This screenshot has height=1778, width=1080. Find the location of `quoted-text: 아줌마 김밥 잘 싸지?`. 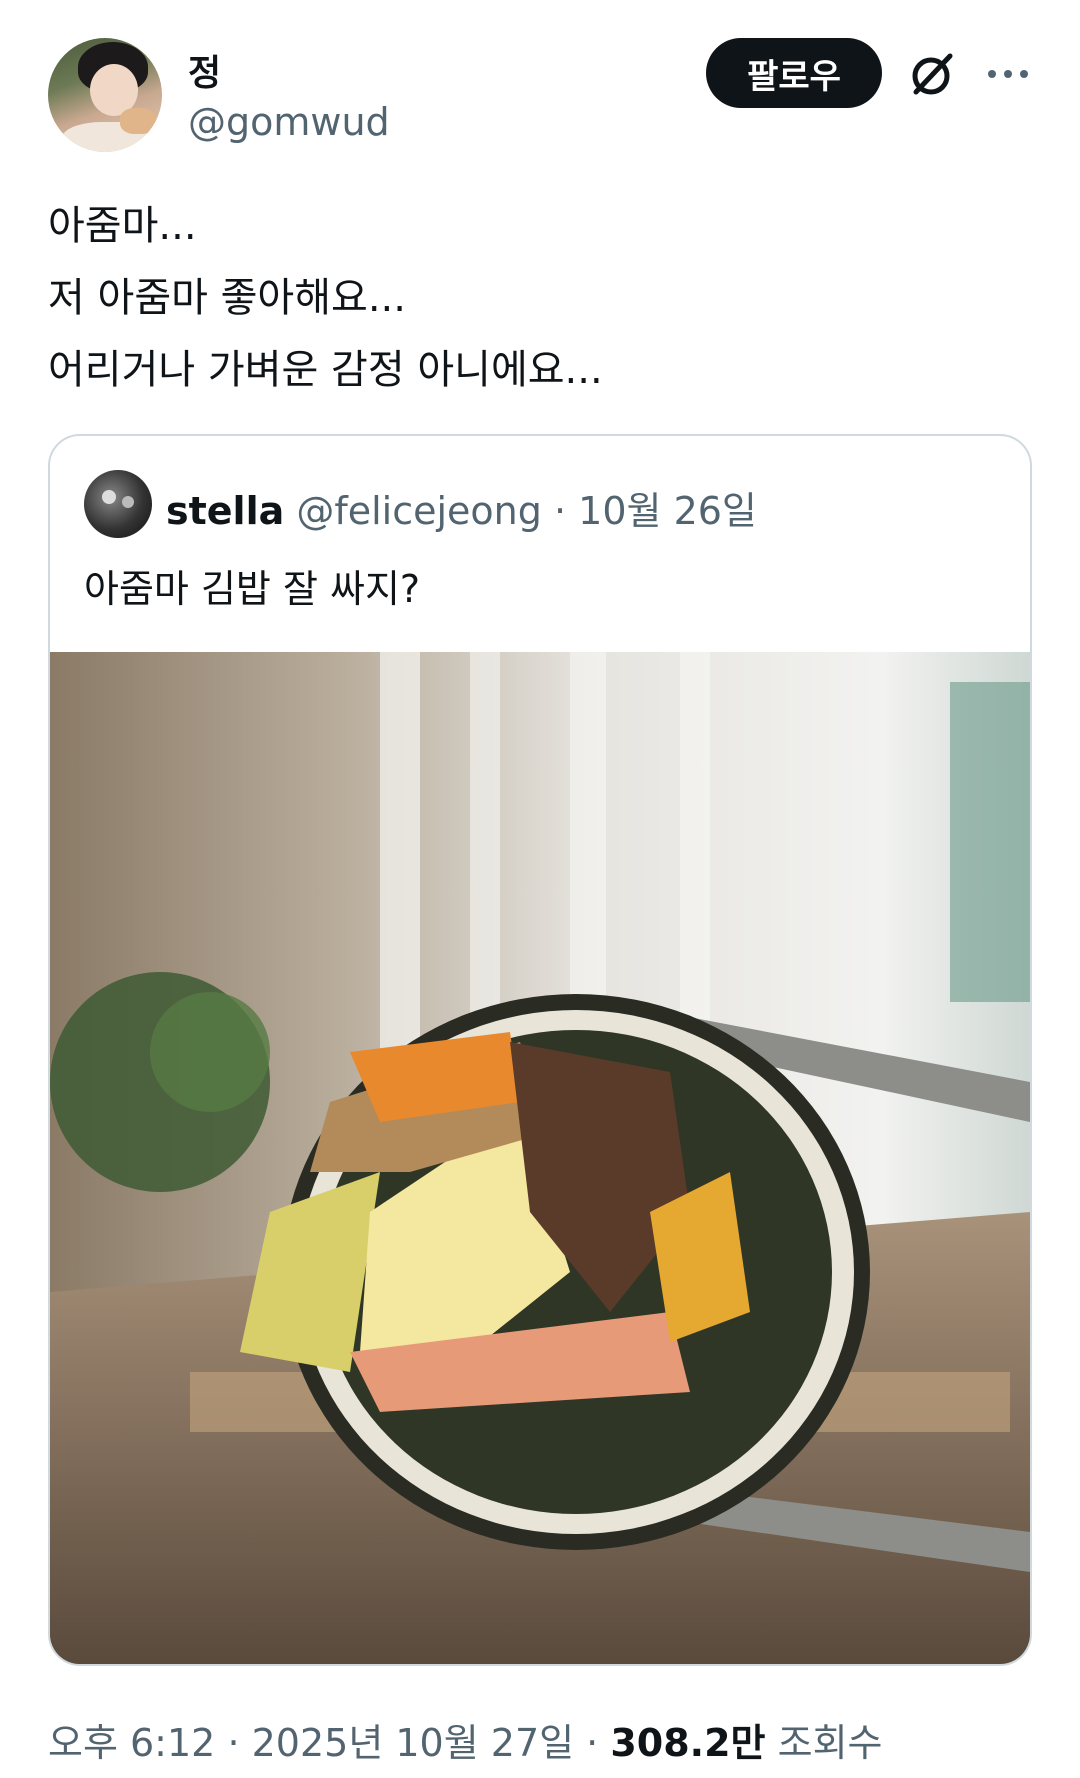

quoted-text: 아줌마 김밥 잘 싸지? is located at coordinates (252, 589).